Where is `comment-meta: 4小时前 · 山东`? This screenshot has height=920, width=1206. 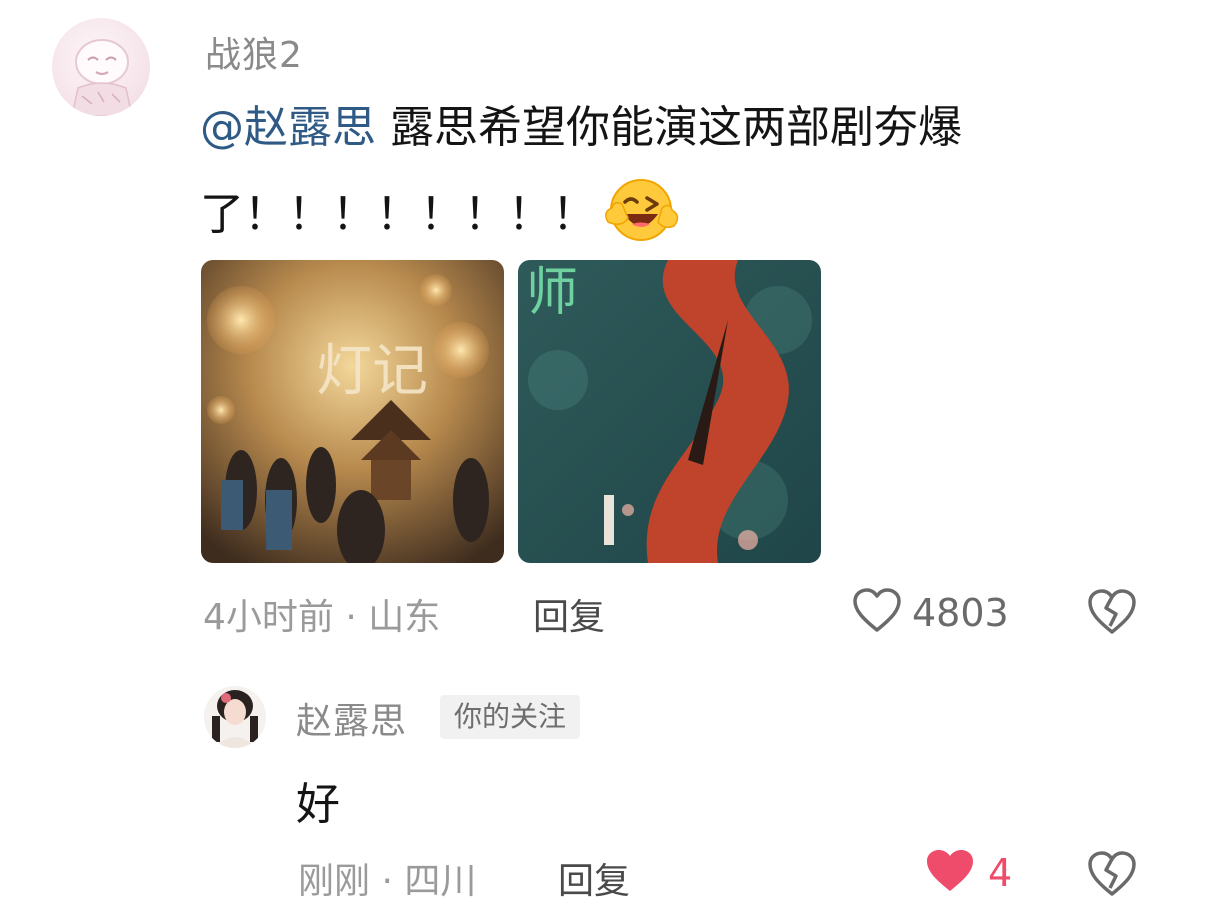
comment-meta: 4小时前 · 山东 is located at coordinates (322, 617).